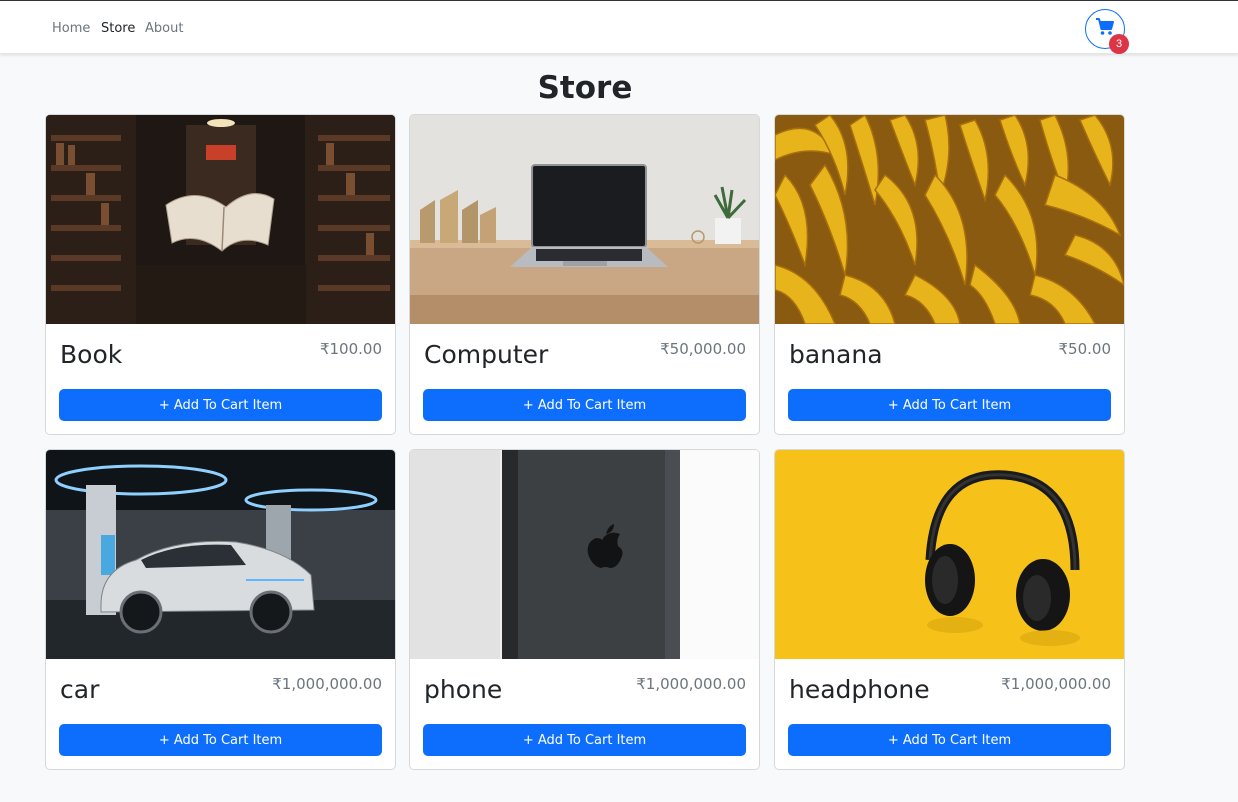 Image resolution: width=1238 pixels, height=802 pixels. What do you see at coordinates (118, 28) in the screenshot?
I see `nav-link-store: Store` at bounding box center [118, 28].